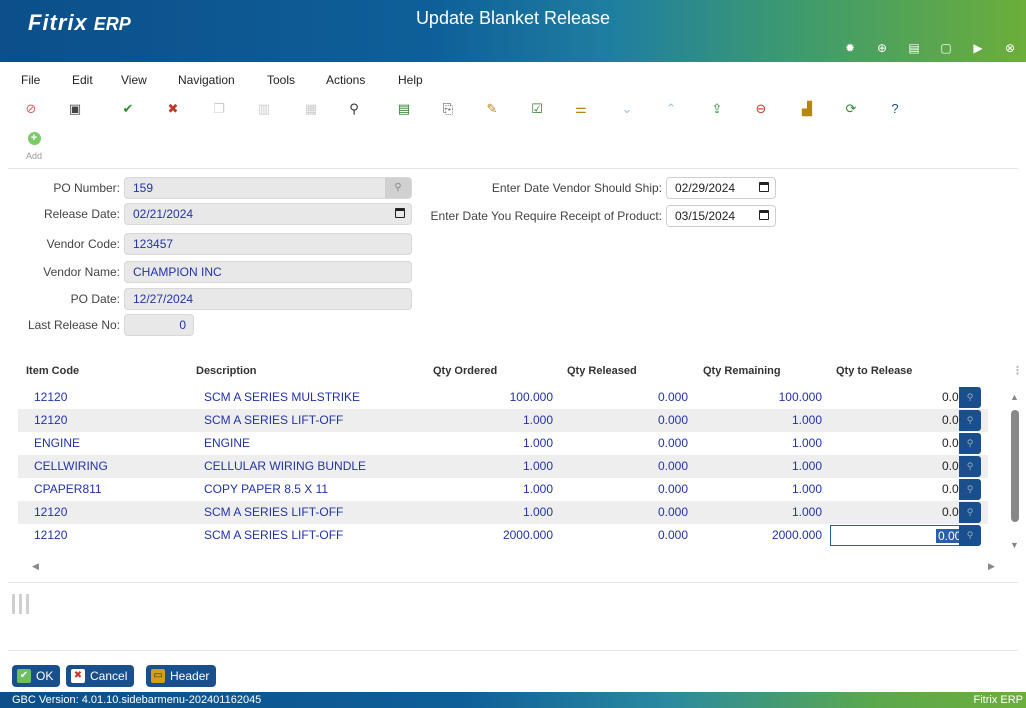  I want to click on release-date-label: Release Date:, so click(81, 214).